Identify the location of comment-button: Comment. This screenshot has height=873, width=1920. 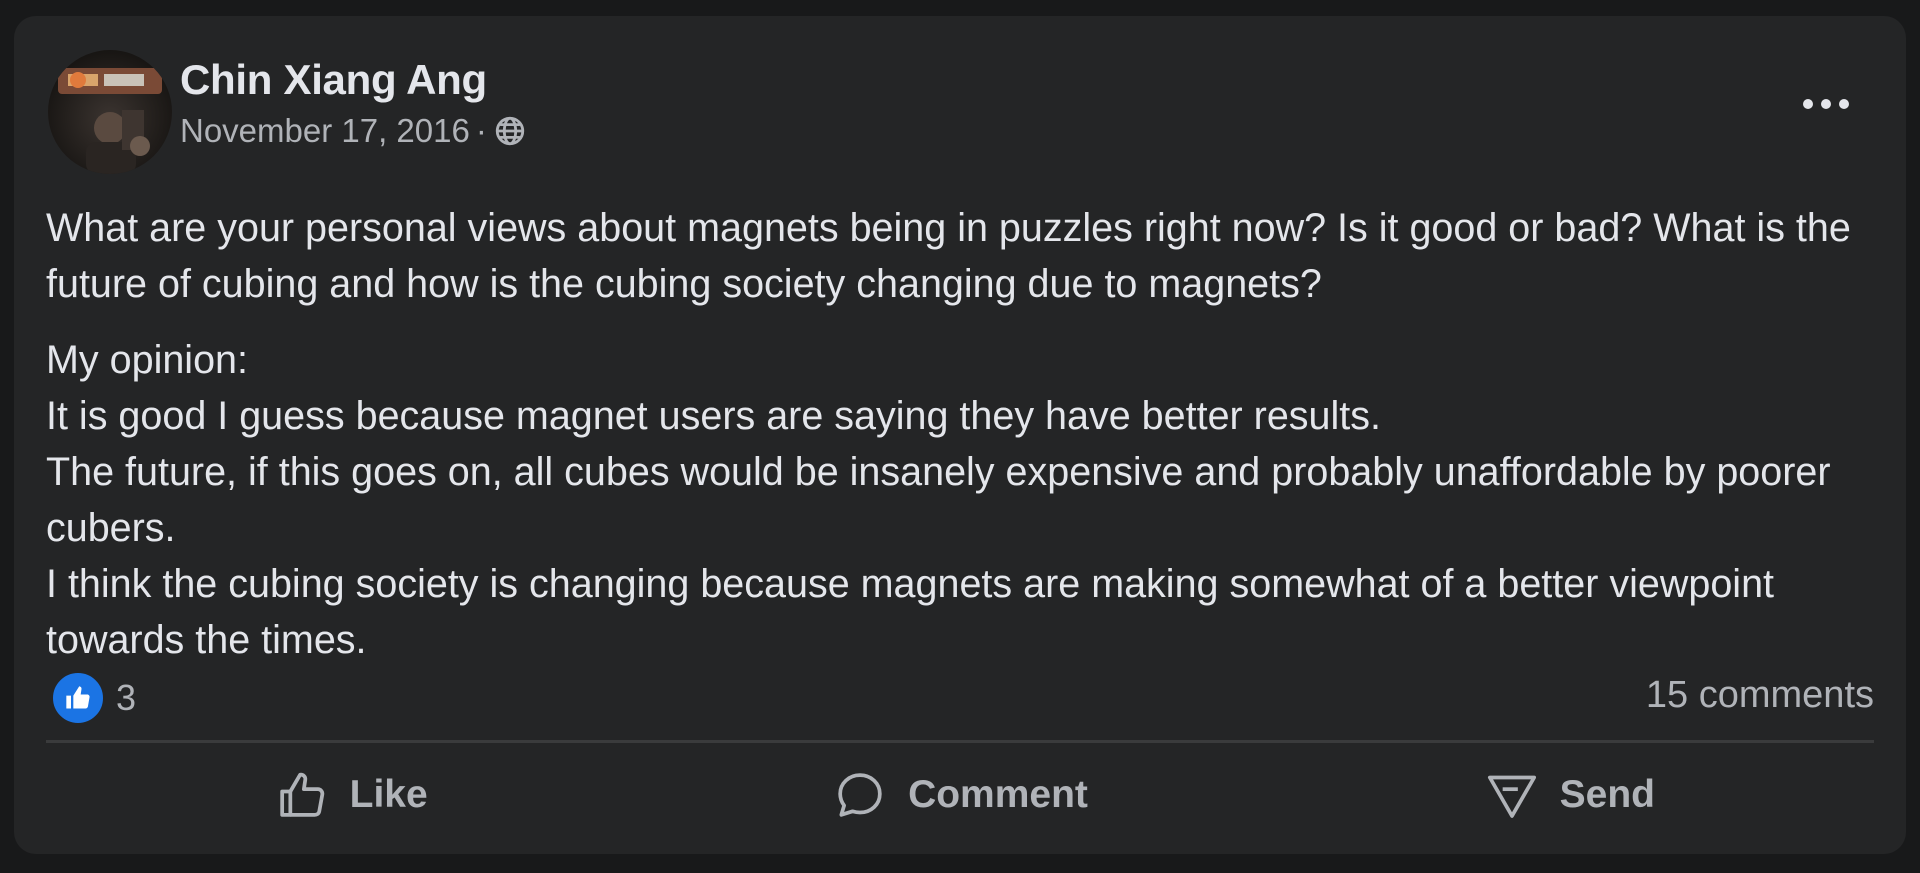
(959, 795).